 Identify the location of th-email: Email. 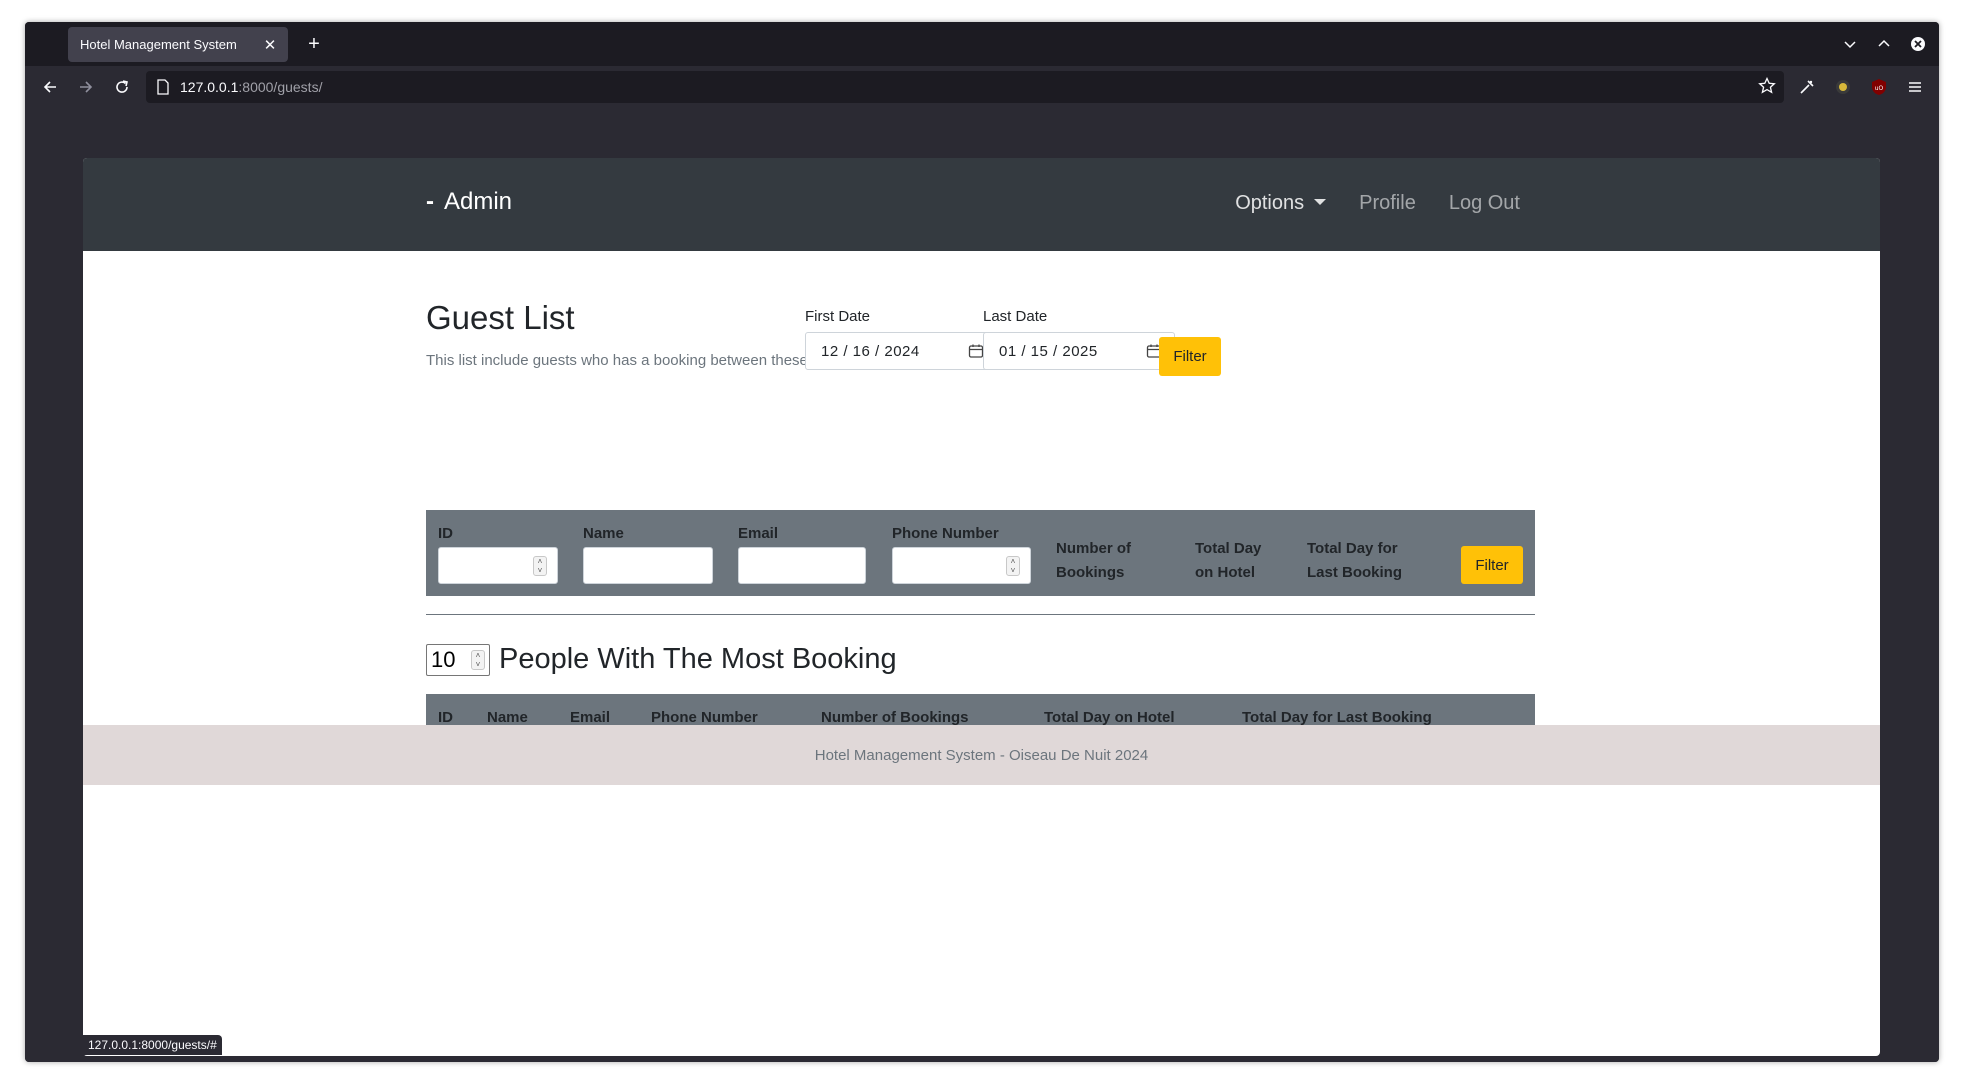
(590, 717).